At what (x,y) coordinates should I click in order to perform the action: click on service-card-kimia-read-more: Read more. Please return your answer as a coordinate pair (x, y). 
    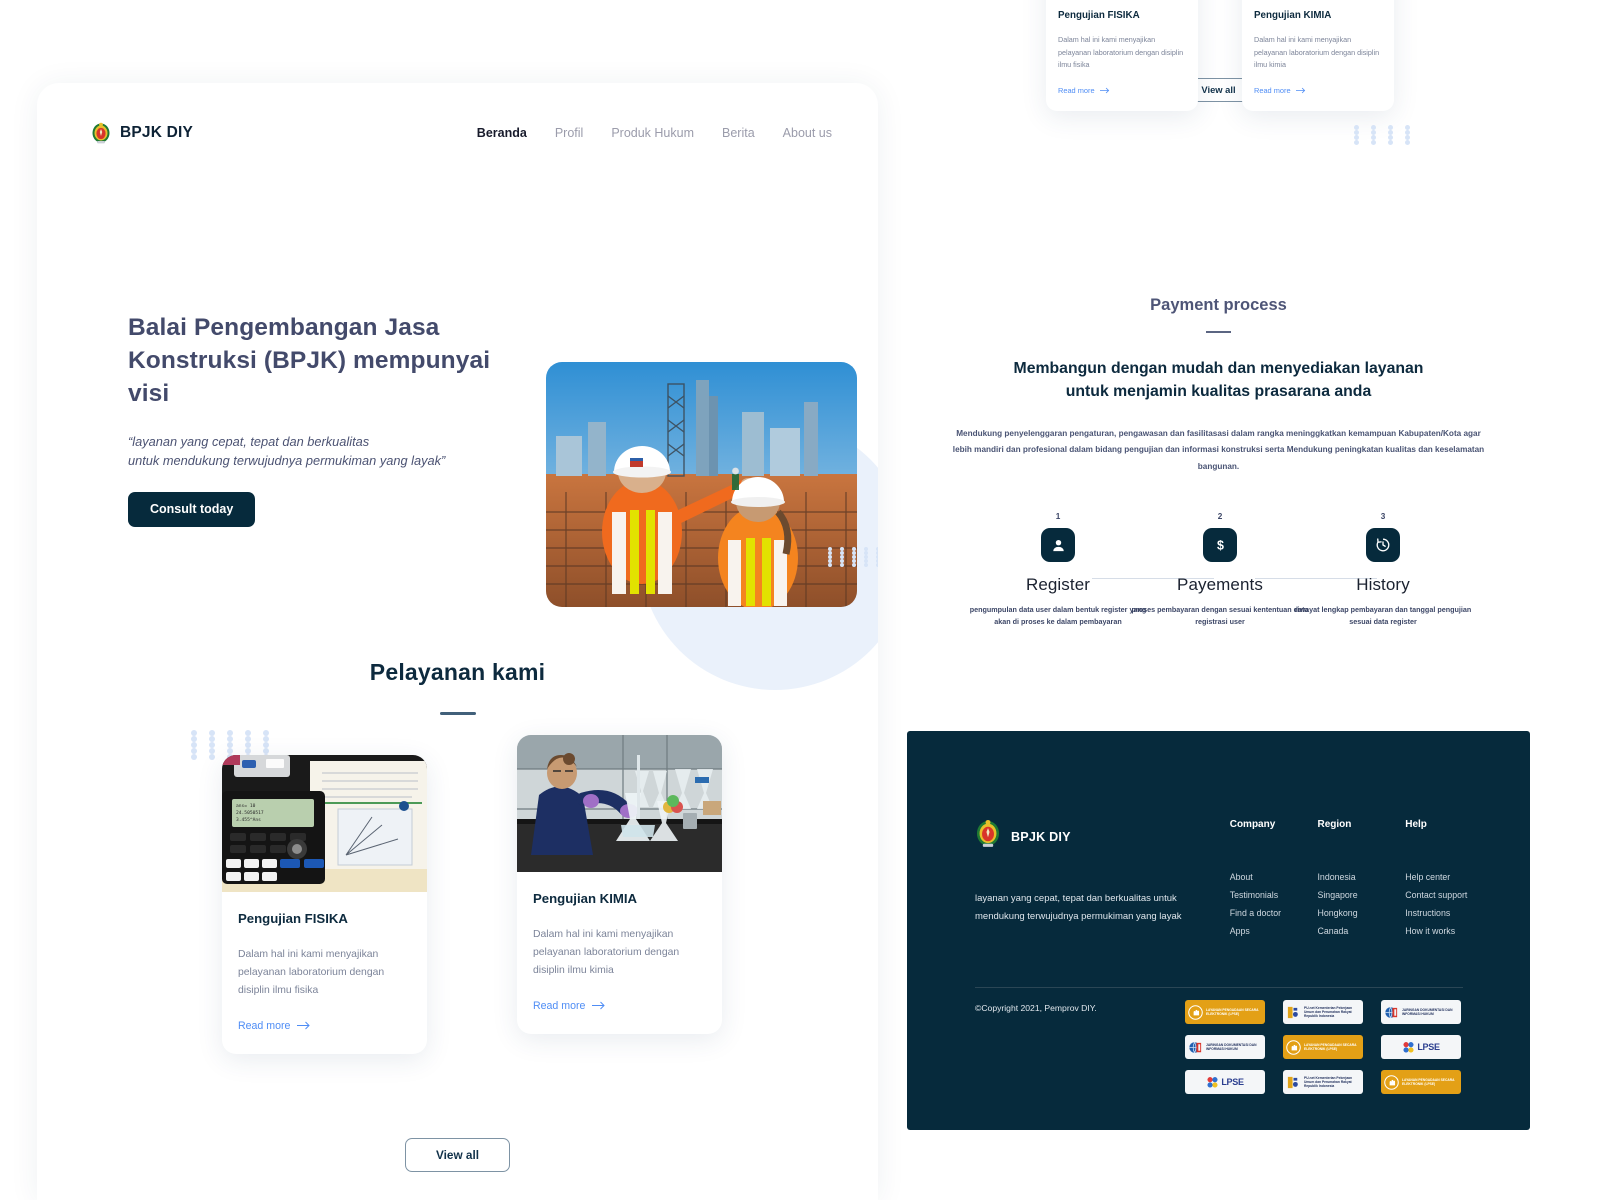
    Looking at the image, I should click on (619, 1006).